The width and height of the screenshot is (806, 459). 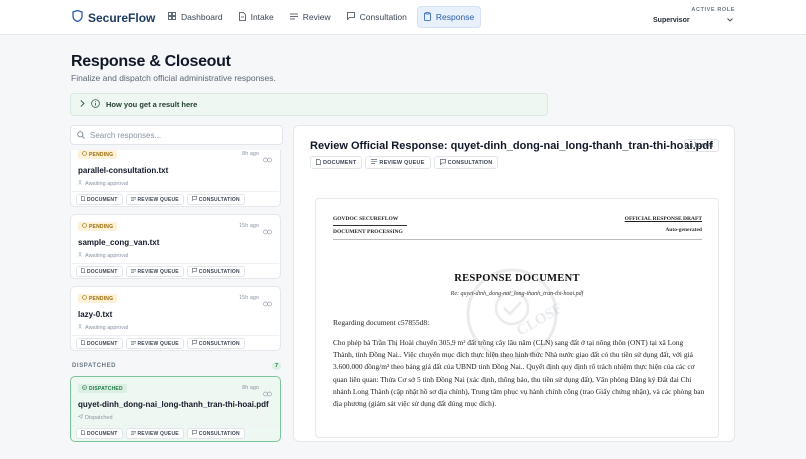 I want to click on nav-review: Review, so click(x=310, y=17).